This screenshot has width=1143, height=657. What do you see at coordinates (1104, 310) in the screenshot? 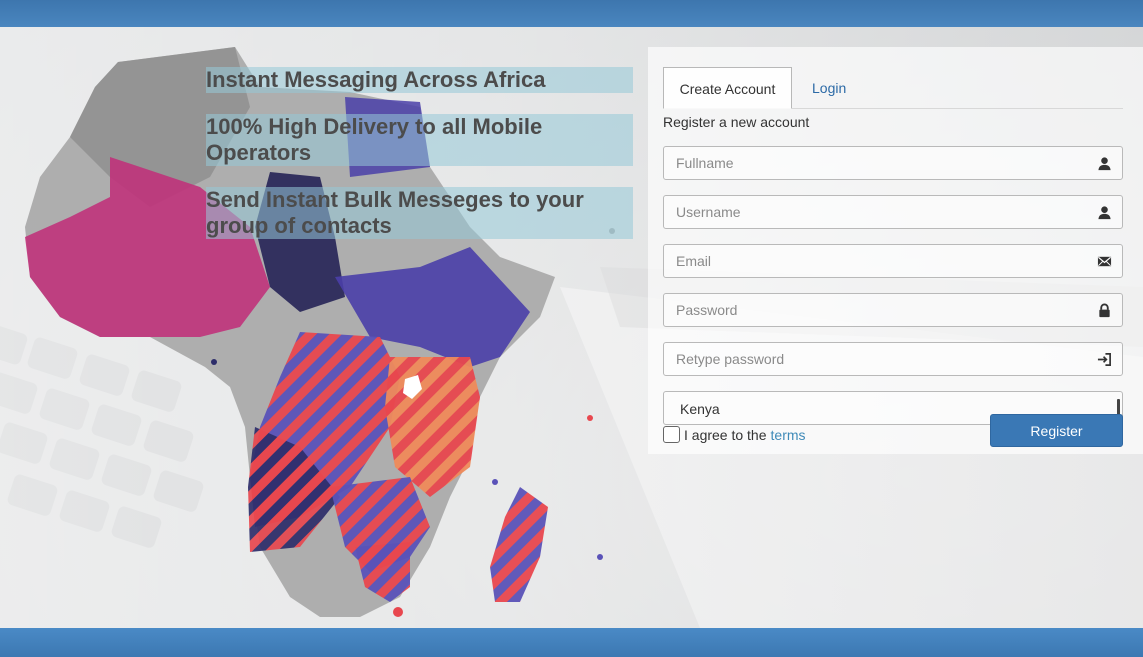
I see `lock-icon` at bounding box center [1104, 310].